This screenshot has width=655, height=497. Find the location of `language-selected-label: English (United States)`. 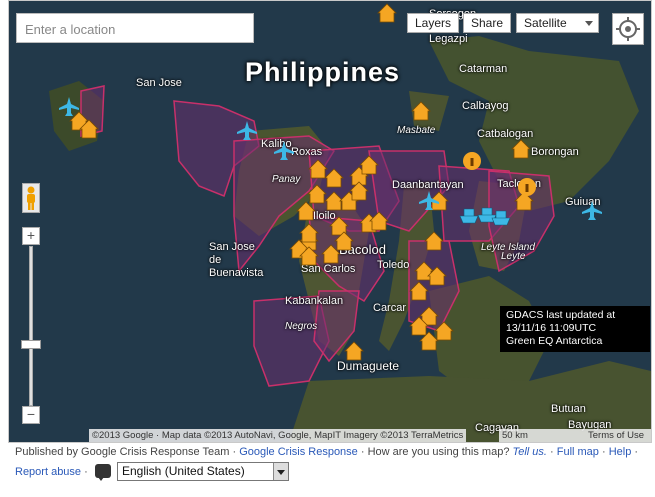

language-selected-label: English (United States) is located at coordinates (183, 471).